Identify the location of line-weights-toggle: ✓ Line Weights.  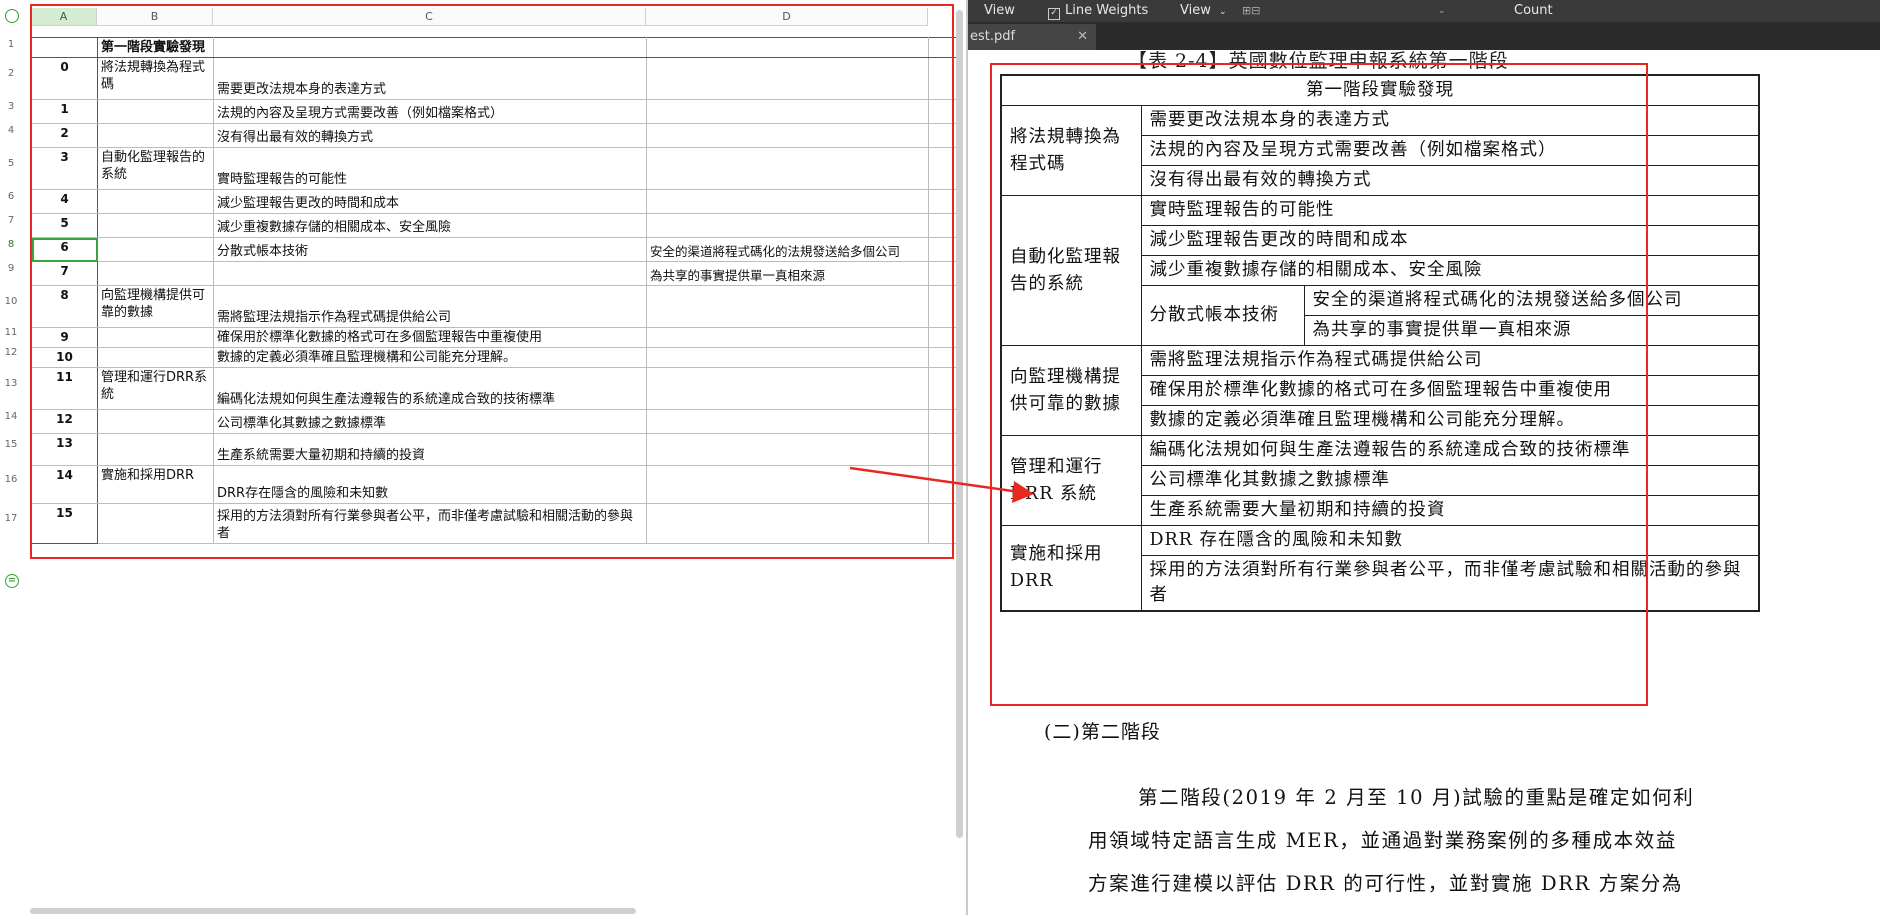
(1098, 11).